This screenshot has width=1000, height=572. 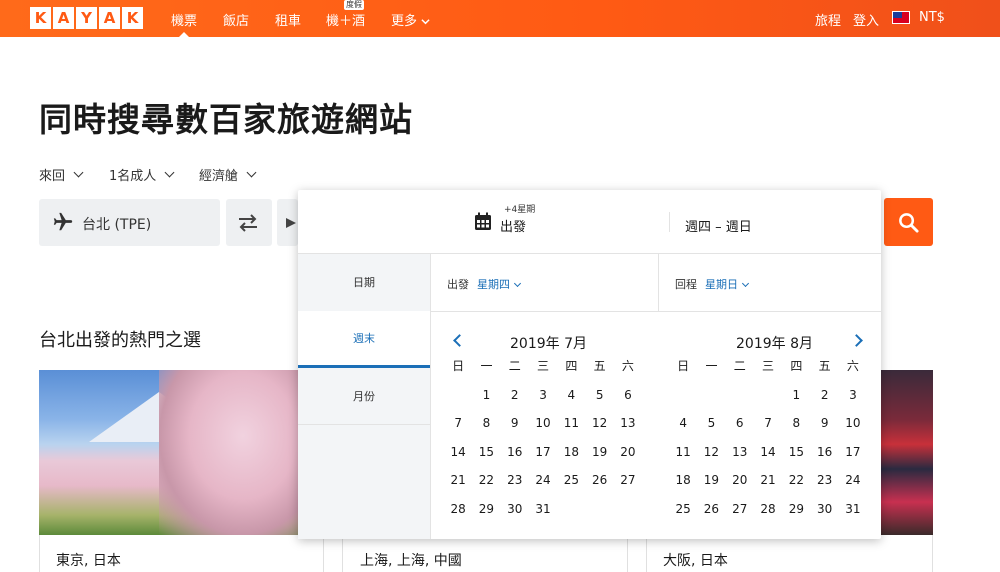 I want to click on prev-month-arrow-icon, so click(x=459, y=340).